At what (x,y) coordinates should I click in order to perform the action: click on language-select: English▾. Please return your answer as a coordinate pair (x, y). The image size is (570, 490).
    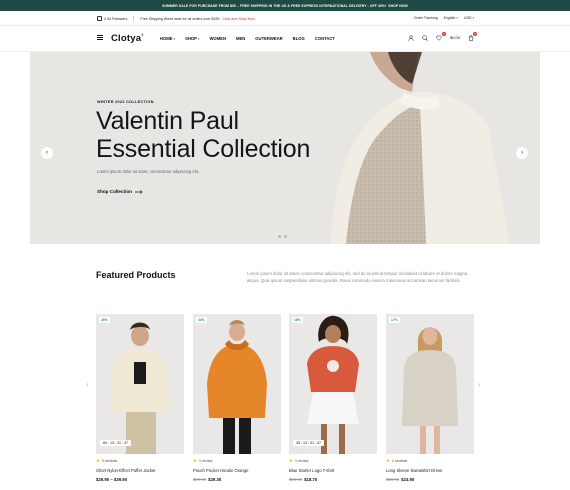
    Looking at the image, I should click on (451, 18).